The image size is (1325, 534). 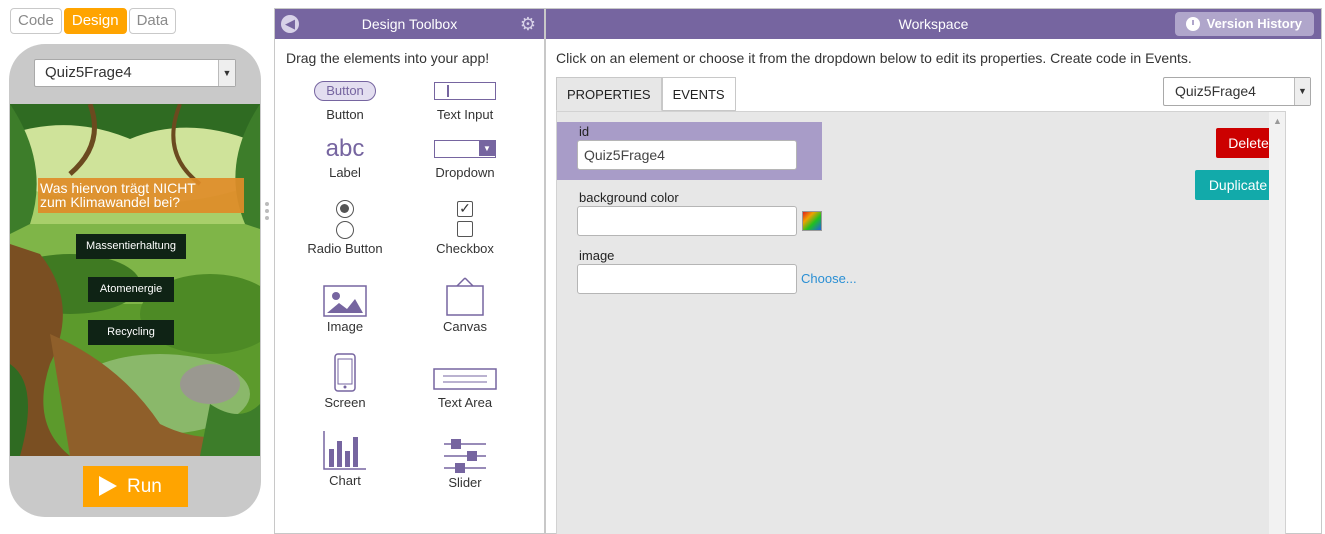 What do you see at coordinates (465, 172) in the screenshot?
I see `tool-label: Dropdown` at bounding box center [465, 172].